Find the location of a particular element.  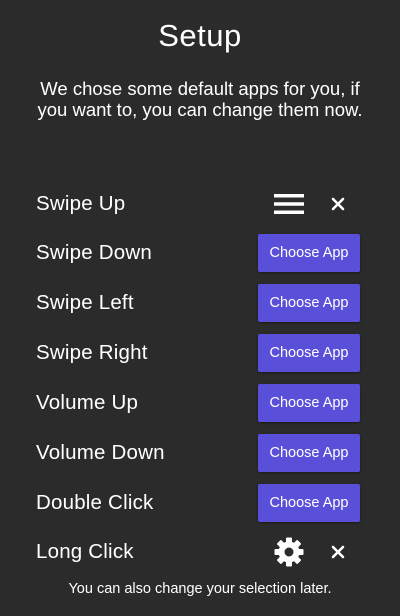

menu-icon is located at coordinates (289, 204).